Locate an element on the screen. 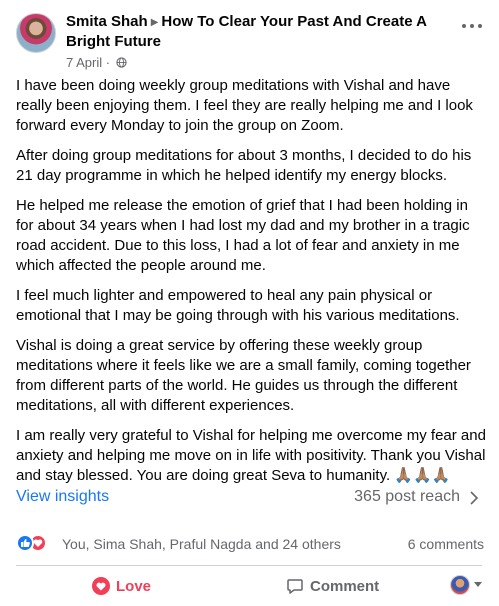 This screenshot has width=499, height=606. chevron-right-icon is located at coordinates (474, 498).